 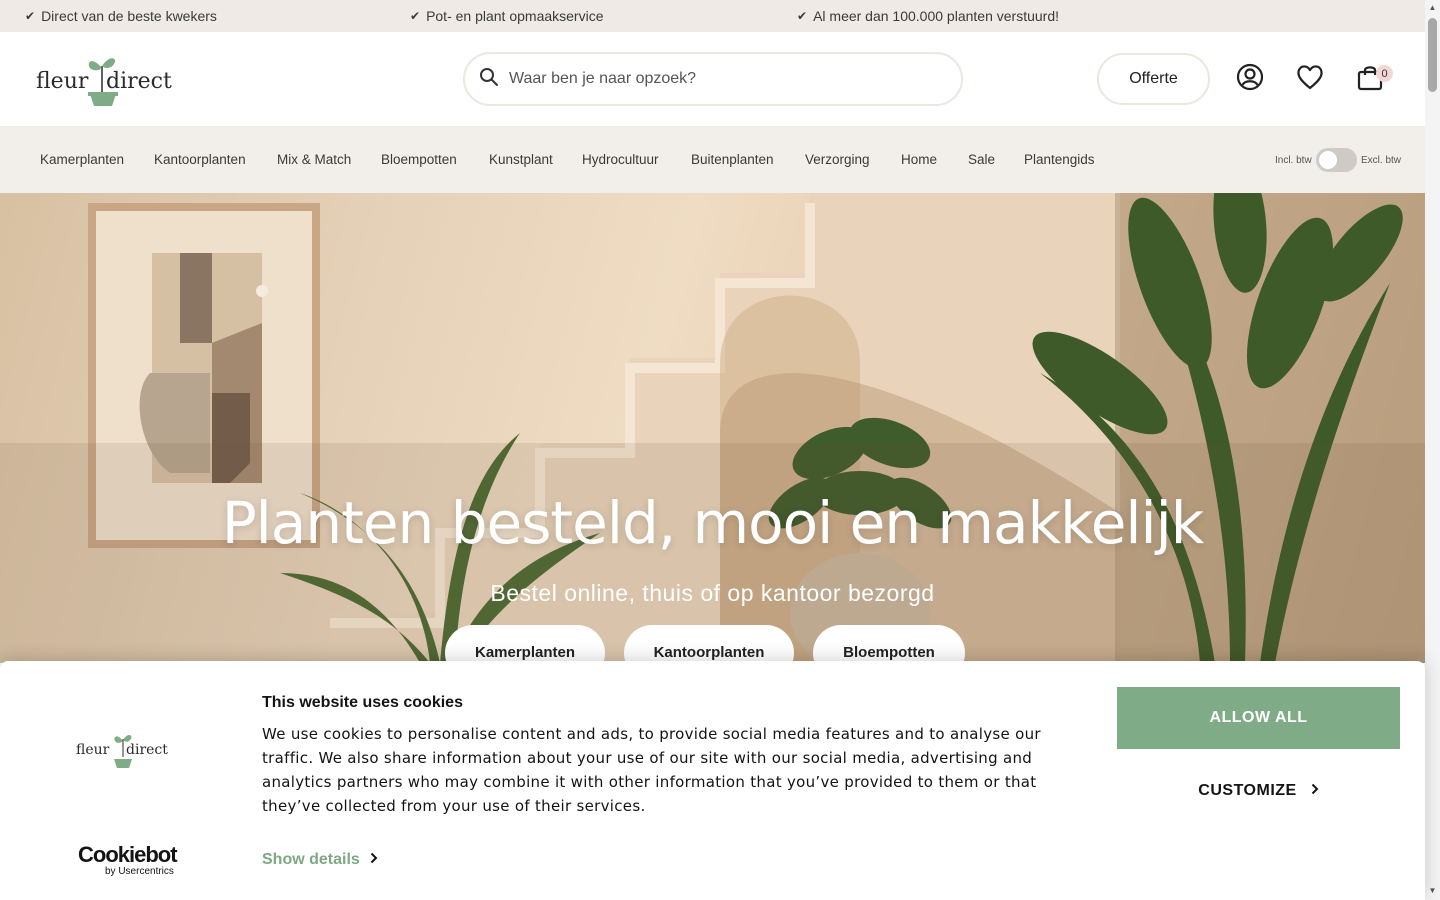 What do you see at coordinates (525, 644) in the screenshot?
I see `hero-button-kamerplanten: Kamerplanten` at bounding box center [525, 644].